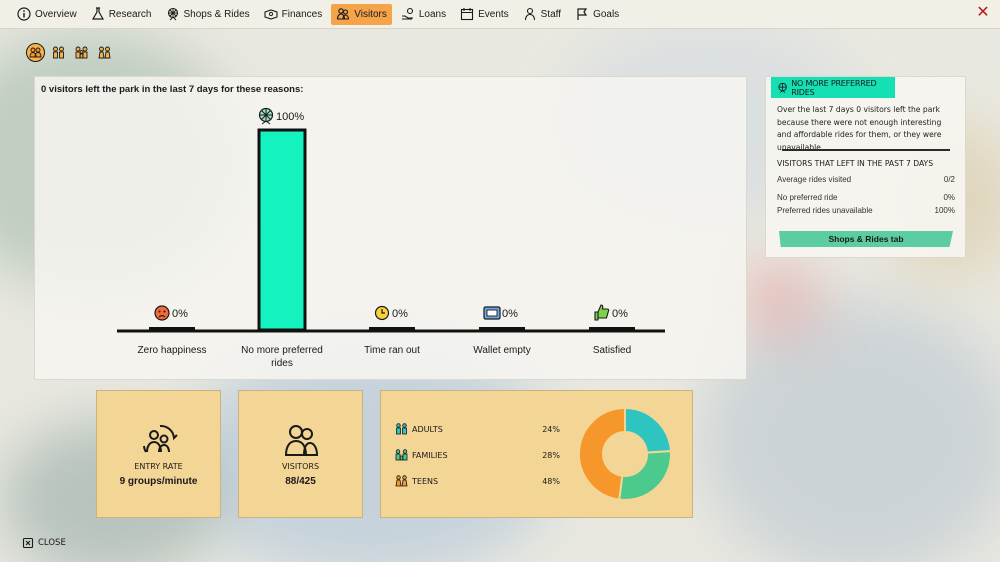 The image size is (1000, 562). I want to click on info-subheading: VISITORS THAT LEFT IN THE PAST 7 DAYS, so click(855, 163).